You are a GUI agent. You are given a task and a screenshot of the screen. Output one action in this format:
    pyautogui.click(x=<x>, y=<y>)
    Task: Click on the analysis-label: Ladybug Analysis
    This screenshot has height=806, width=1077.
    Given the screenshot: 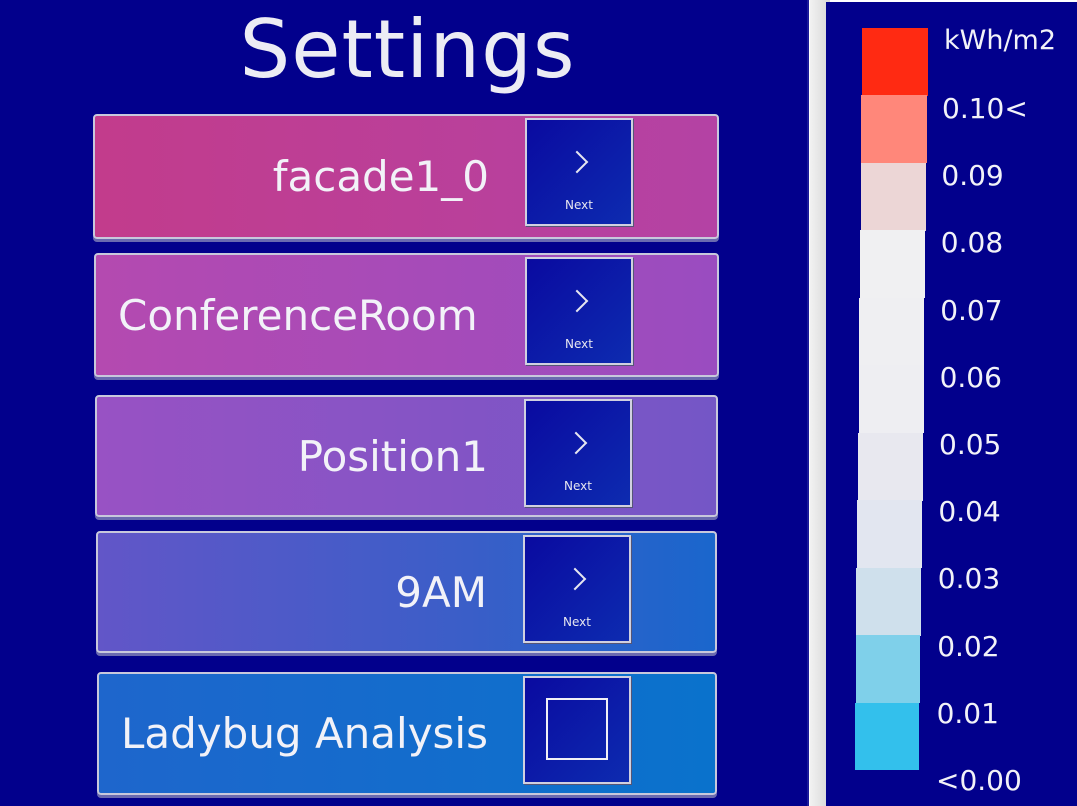 What is the action you would take?
    pyautogui.click(x=304, y=733)
    